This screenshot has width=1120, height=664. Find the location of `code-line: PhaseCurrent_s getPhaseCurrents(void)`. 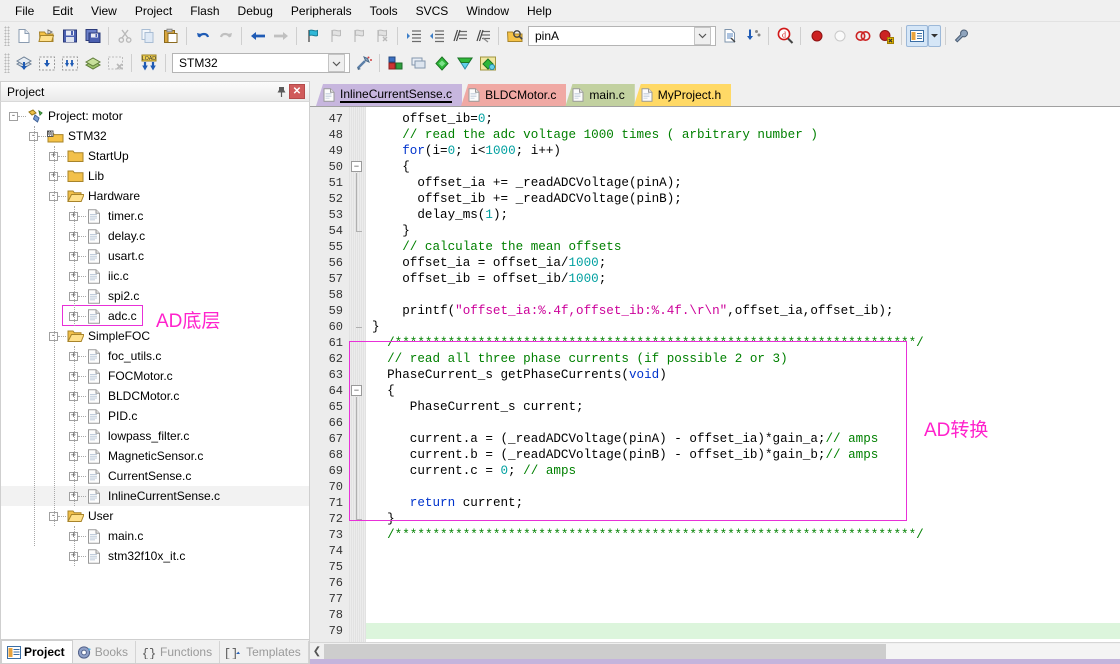

code-line: PhaseCurrent_s getPhaseCurrents(void) is located at coordinates (743, 375).